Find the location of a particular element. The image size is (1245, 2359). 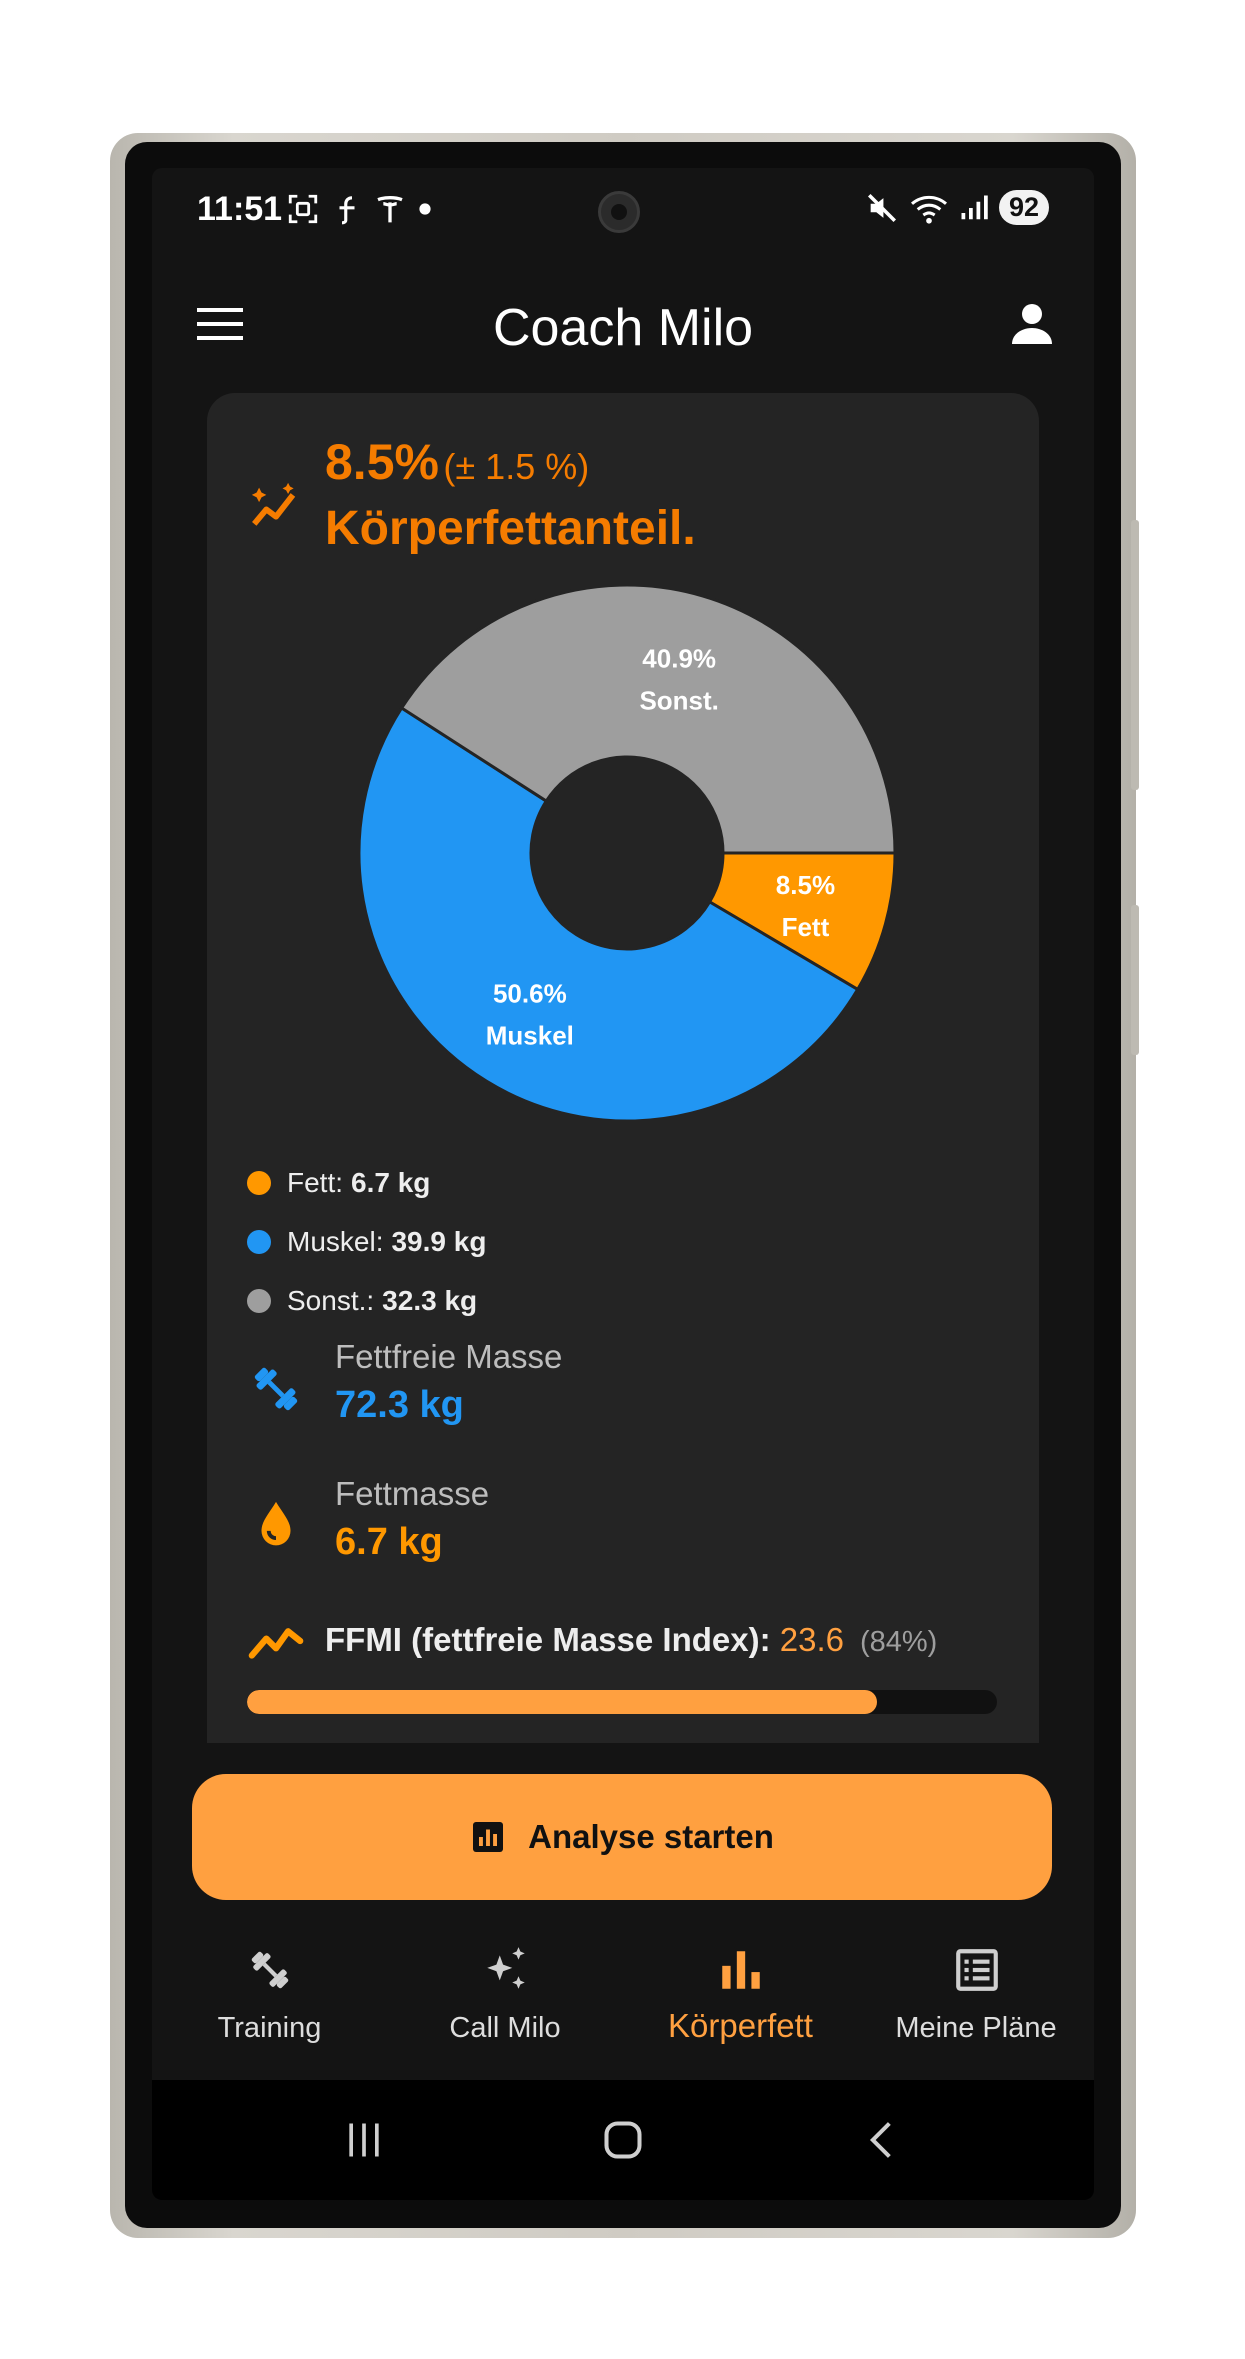

nav-item-call-milo: Call Milo is located at coordinates (506, 2005).